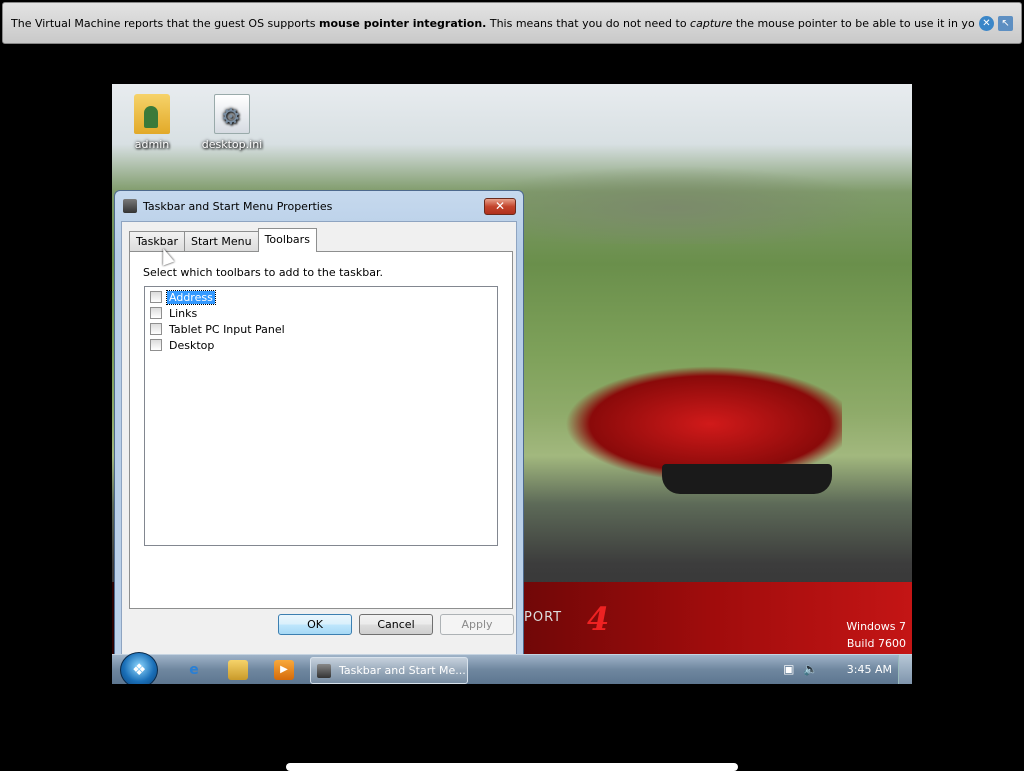 This screenshot has width=1024, height=771. What do you see at coordinates (836, 669) in the screenshot?
I see `system-tray: ▣ 🔈 3:45 AM` at bounding box center [836, 669].